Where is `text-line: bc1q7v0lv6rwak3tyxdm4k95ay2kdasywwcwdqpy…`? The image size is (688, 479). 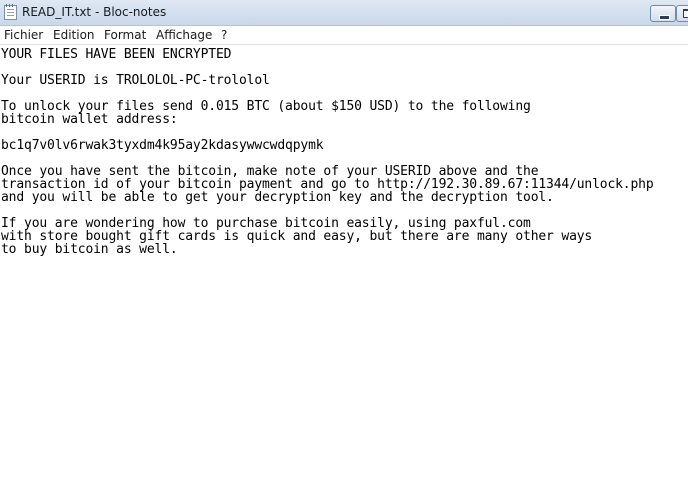 text-line: bc1q7v0lv6rwak3tyxdm4k95ay2kdasywwcwdqpy… is located at coordinates (162, 145).